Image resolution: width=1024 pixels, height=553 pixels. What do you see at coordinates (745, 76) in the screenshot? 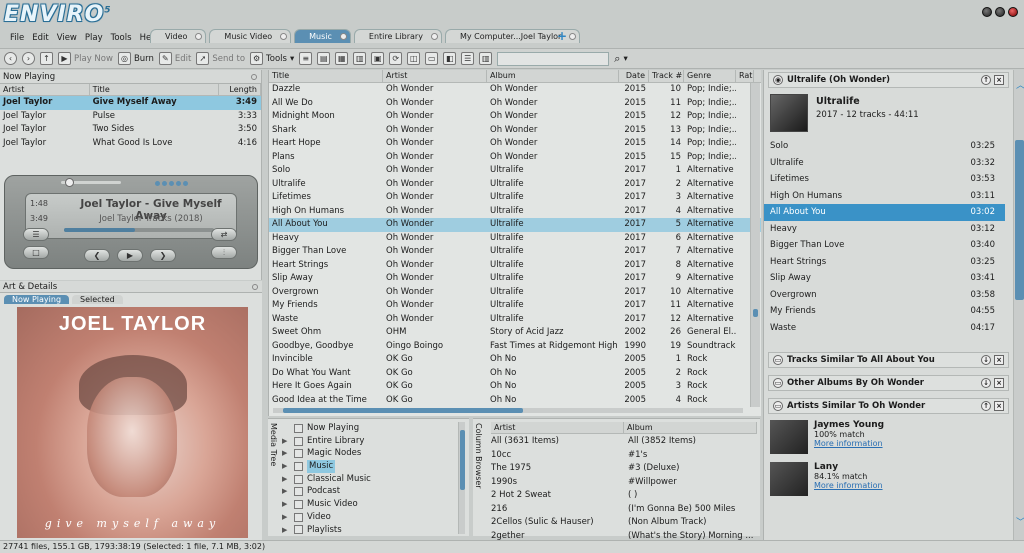
I see `column-header-rati: Rati` at bounding box center [745, 76].